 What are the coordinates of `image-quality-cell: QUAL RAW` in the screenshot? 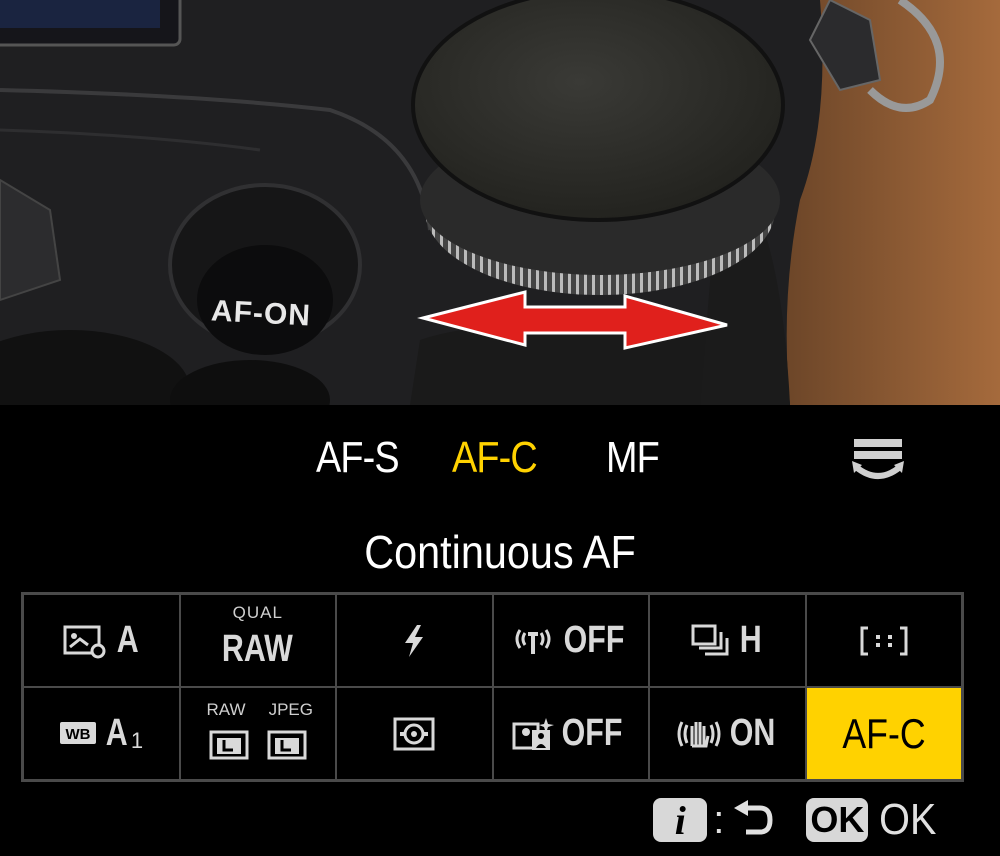 It's located at (257, 640).